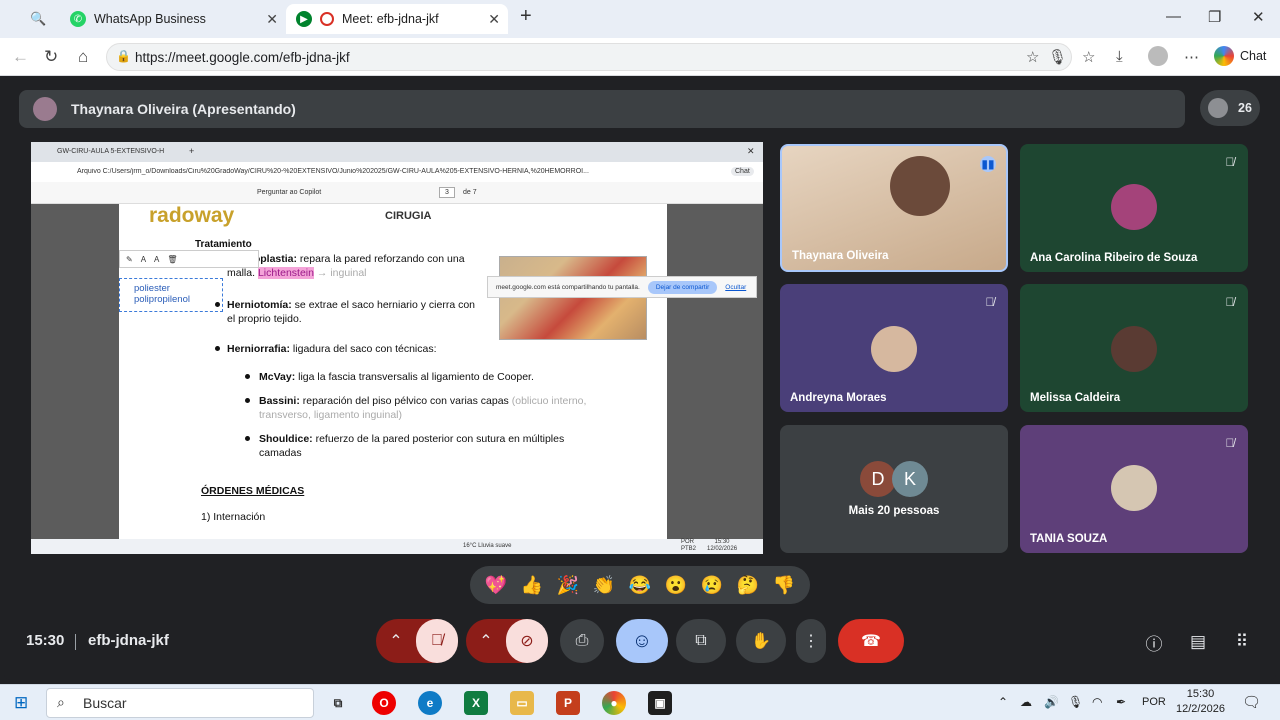  I want to click on mic-options-chevron-icon: ⌃, so click(396, 641).